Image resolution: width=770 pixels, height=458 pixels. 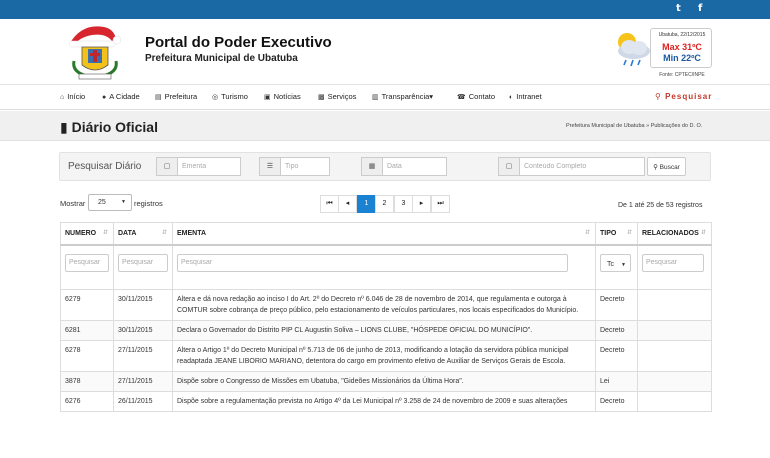 What do you see at coordinates (95, 52) in the screenshot?
I see `city-coat-of-arms-logo` at bounding box center [95, 52].